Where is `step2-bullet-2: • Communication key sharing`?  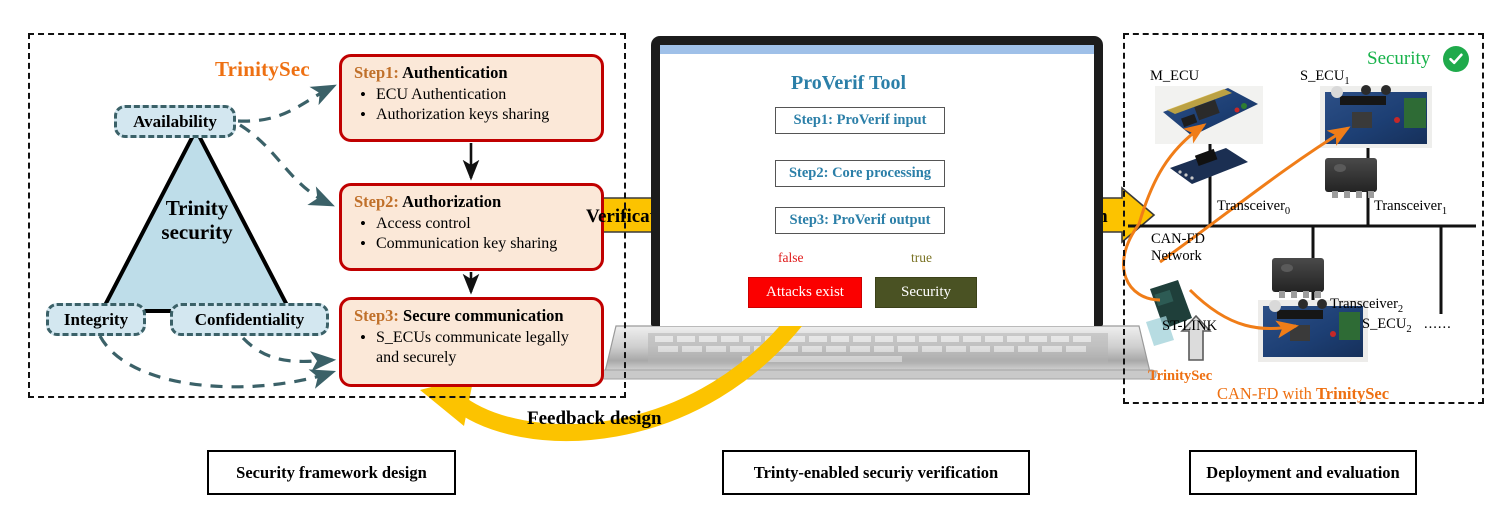
step2-bullet-2: • Communication key sharing is located at coordinates (472, 244).